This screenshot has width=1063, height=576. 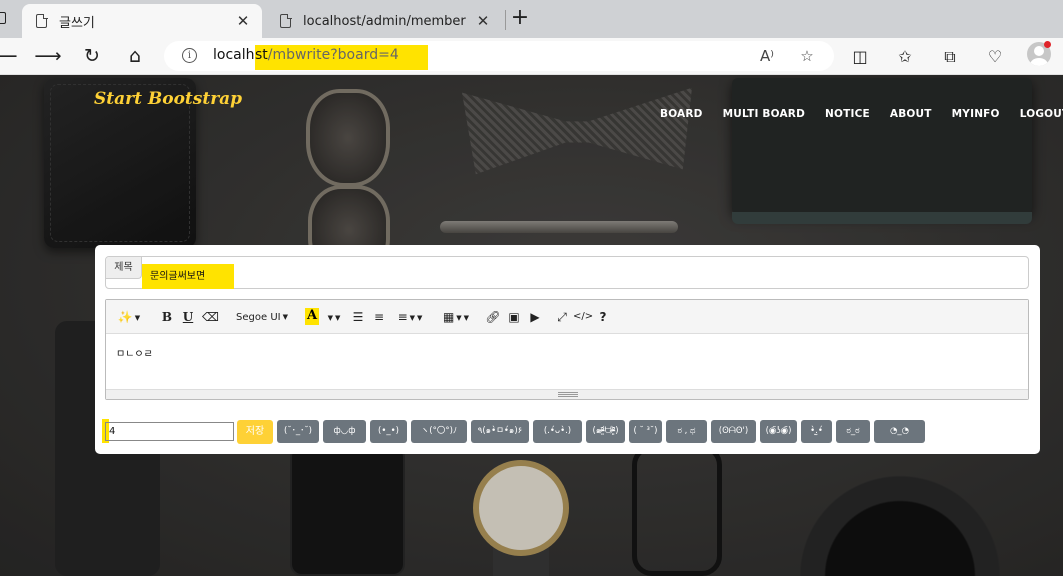 What do you see at coordinates (582, 274) in the screenshot?
I see `title-input` at bounding box center [582, 274].